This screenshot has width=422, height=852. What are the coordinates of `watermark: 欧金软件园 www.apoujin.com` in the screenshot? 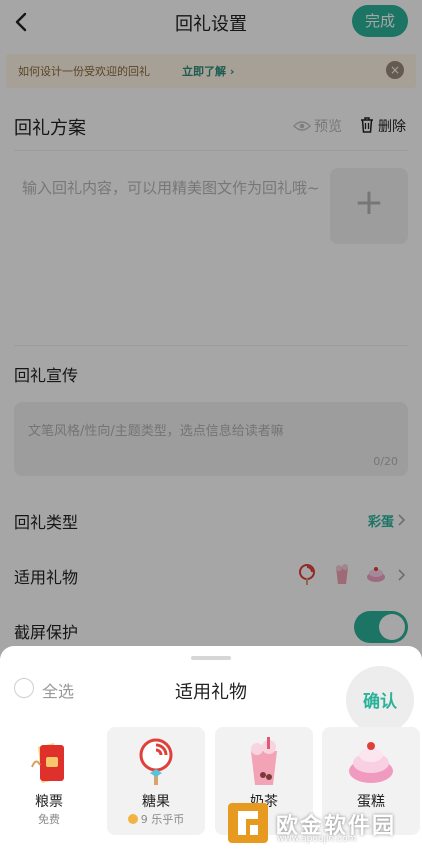 It's located at (321, 823).